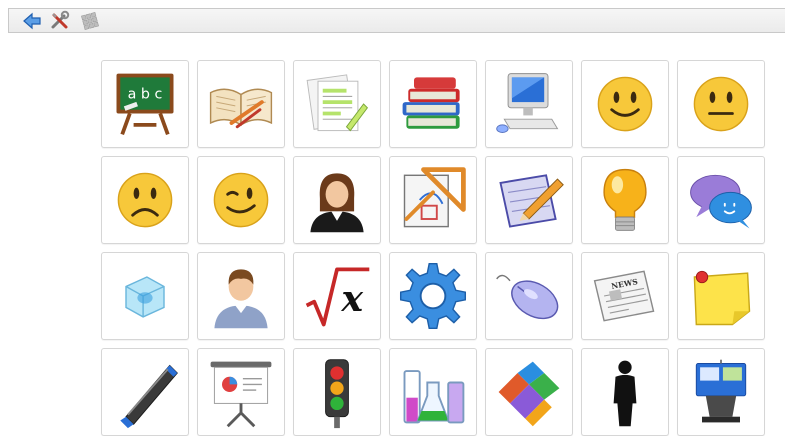 The width and height of the screenshot is (785, 436). I want to click on symbol-math: x, so click(337, 296).